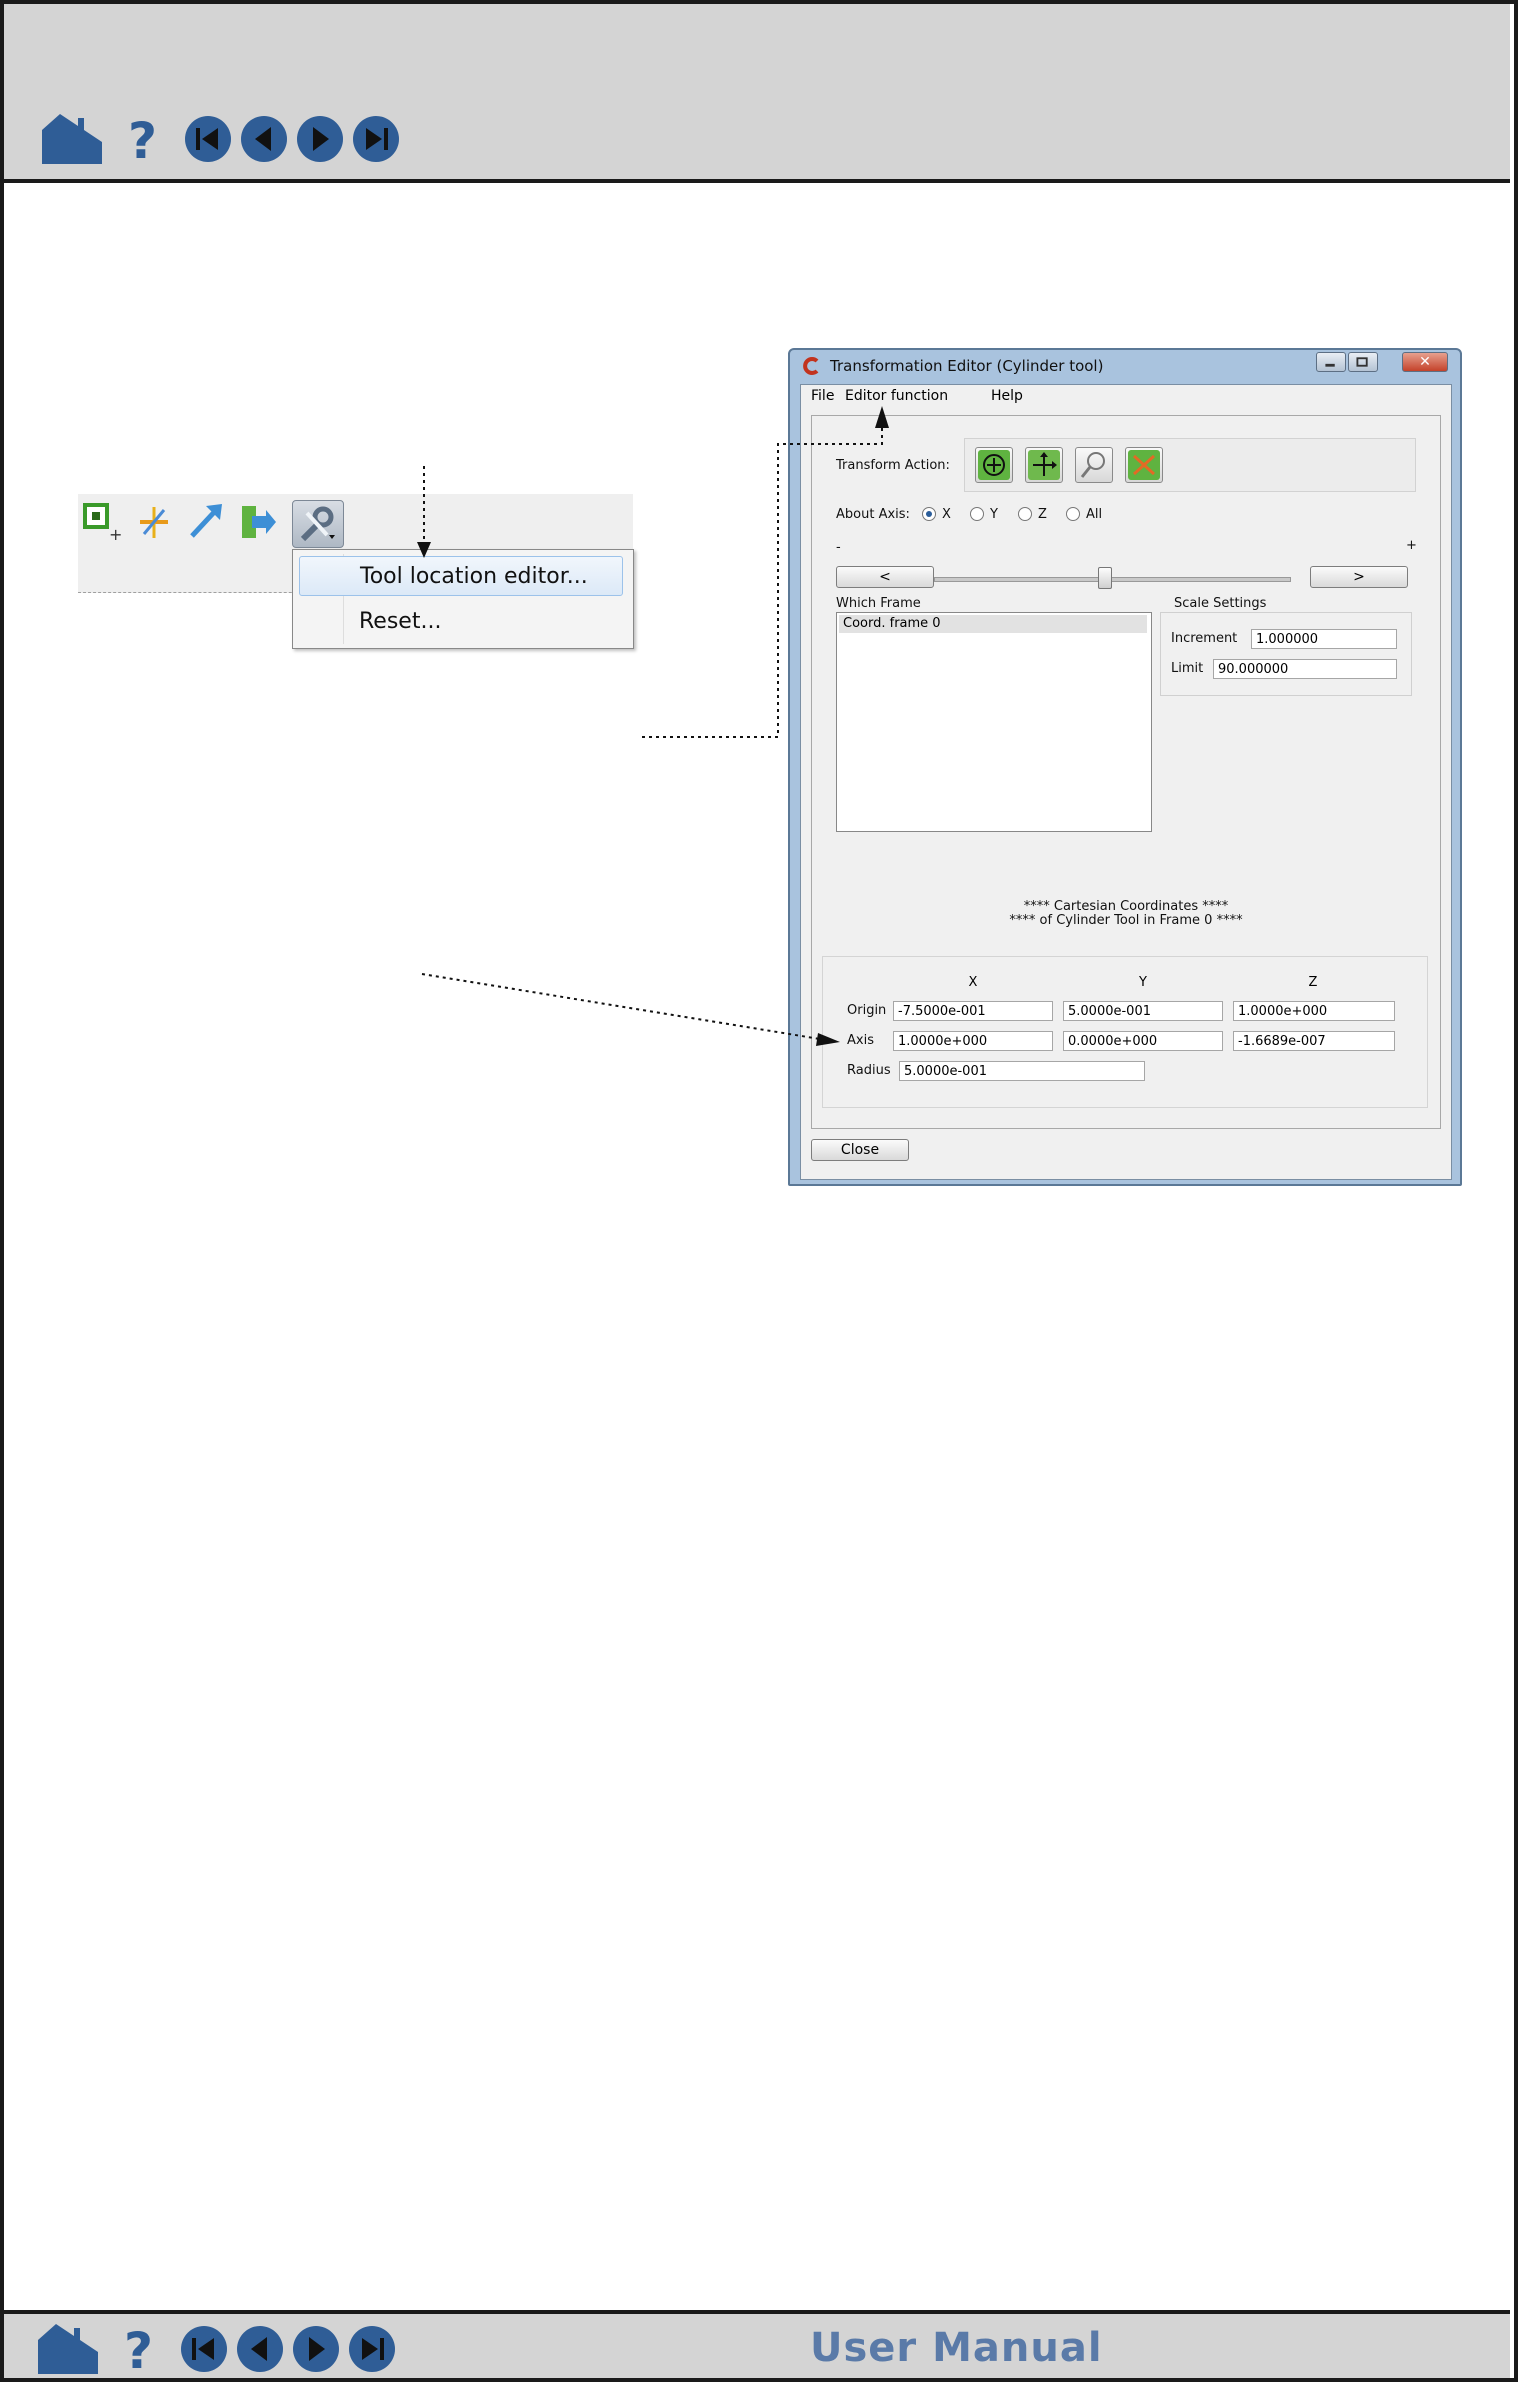 The height and width of the screenshot is (2382, 1518). I want to click on new-part-icon: +, so click(102, 523).